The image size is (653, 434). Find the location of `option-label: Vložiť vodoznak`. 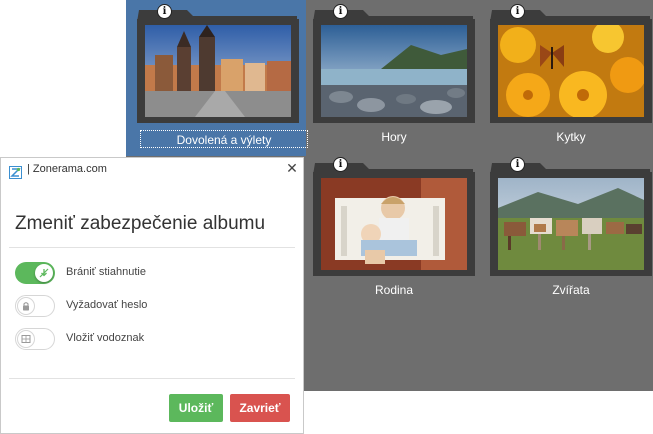

option-label: Vložiť vodoznak is located at coordinates (105, 338).